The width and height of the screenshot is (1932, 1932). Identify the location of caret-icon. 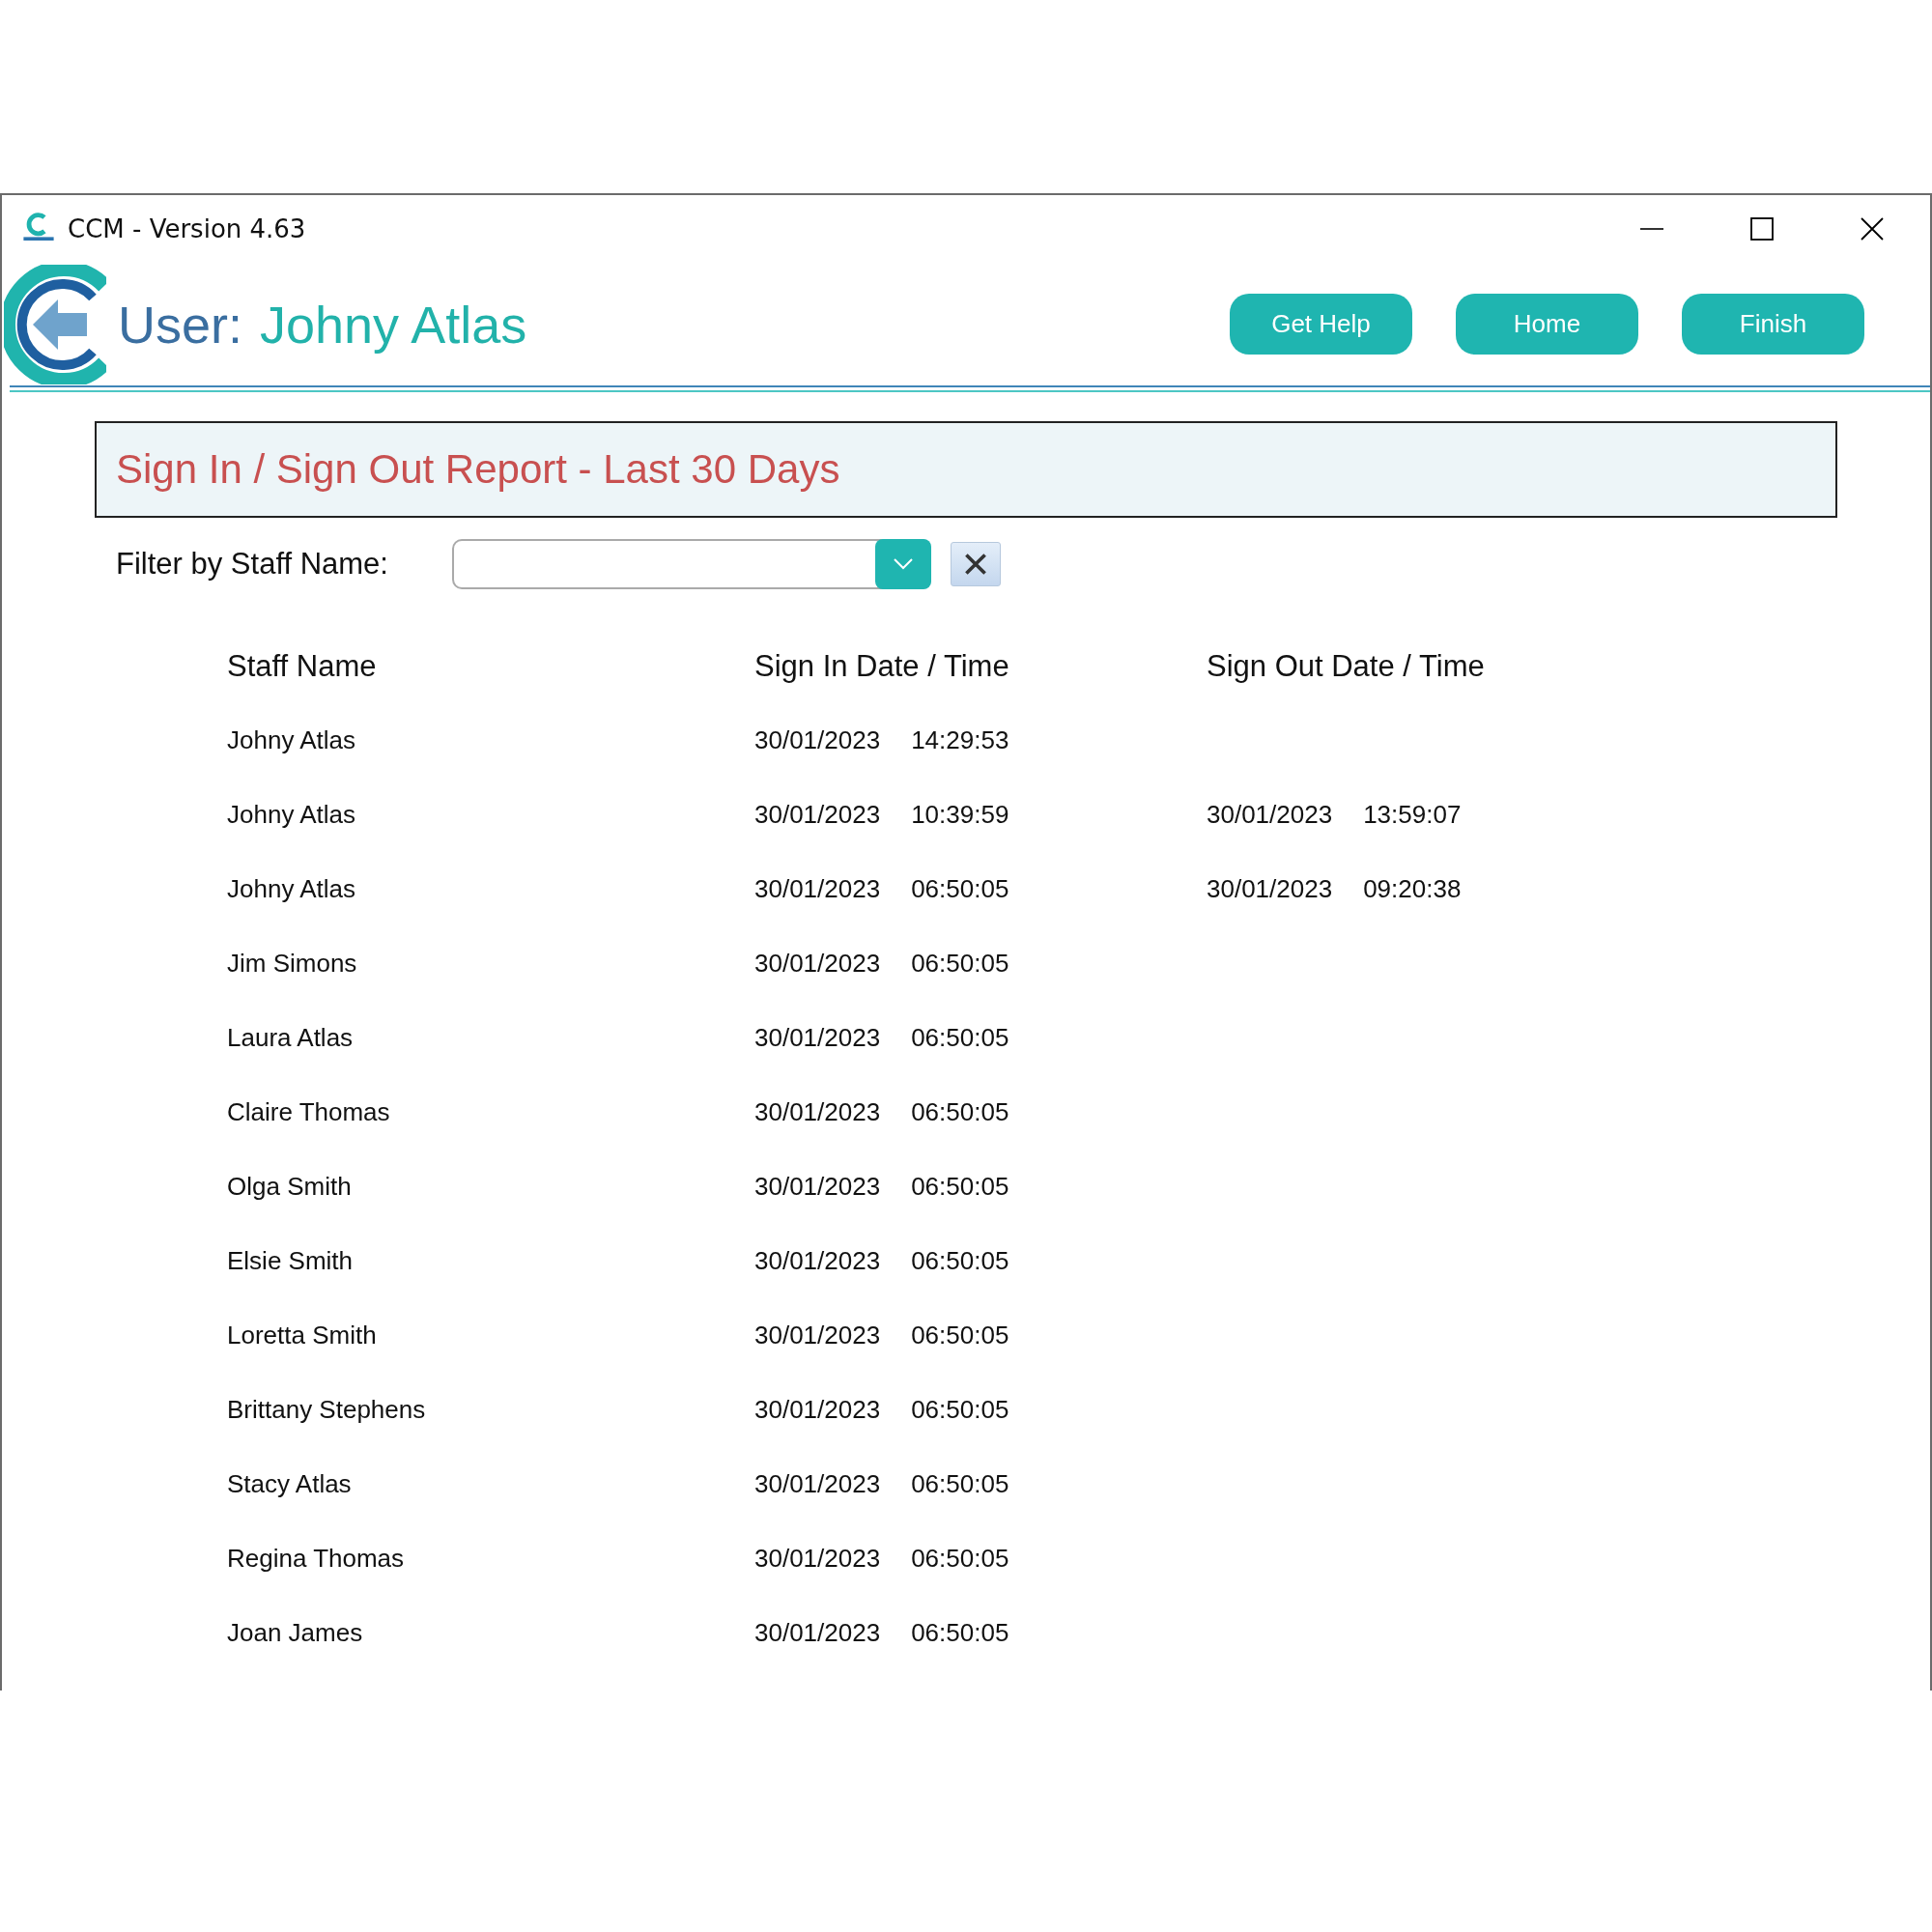
(903, 563).